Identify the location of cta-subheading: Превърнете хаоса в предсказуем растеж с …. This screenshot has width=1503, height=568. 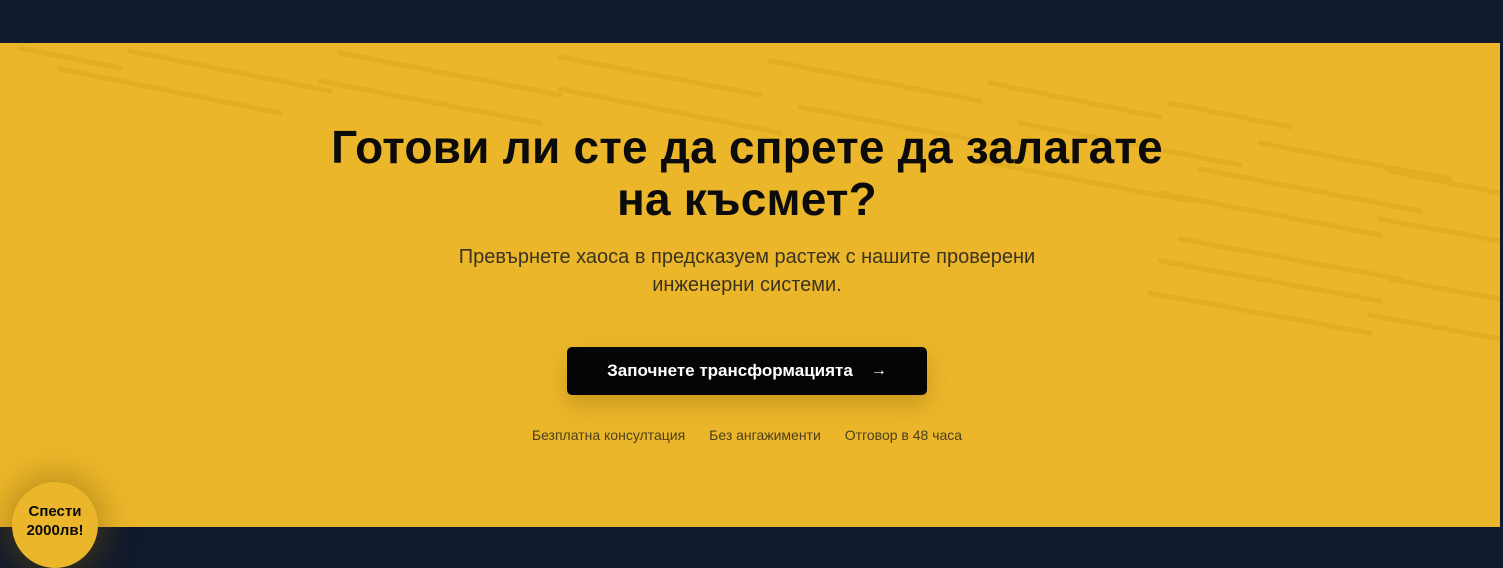
(747, 271).